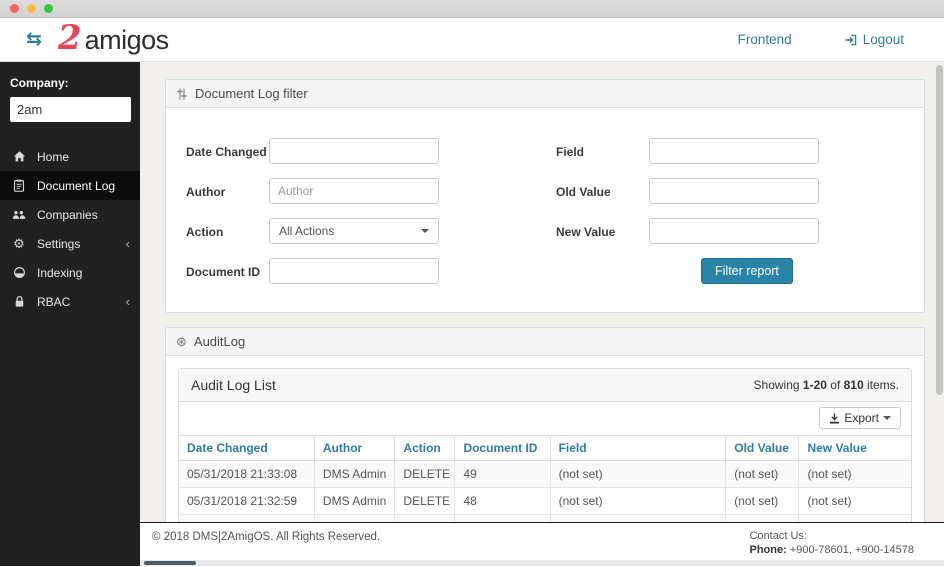  What do you see at coordinates (354, 271) in the screenshot?
I see `document-id-input` at bounding box center [354, 271].